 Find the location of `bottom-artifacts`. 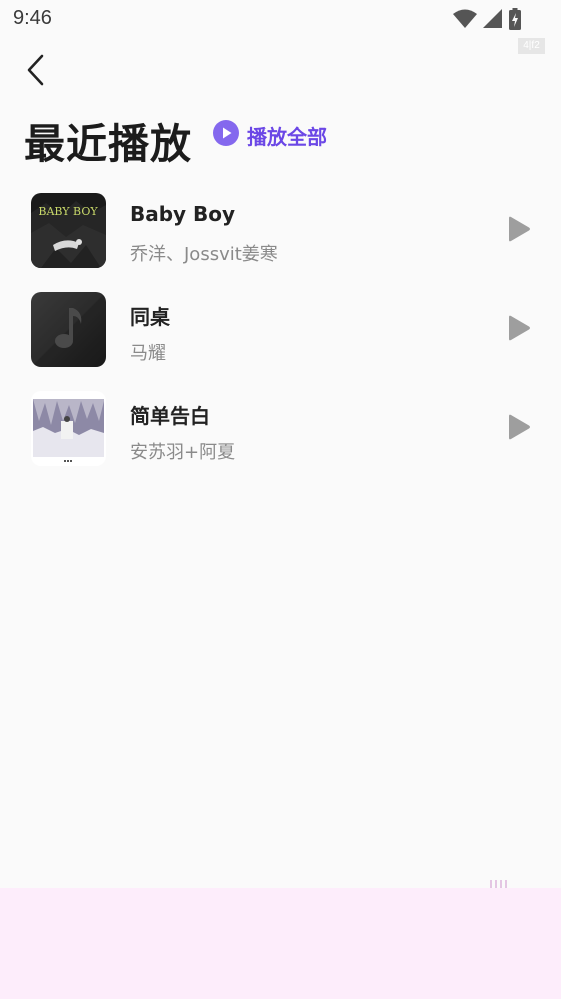

bottom-artifacts is located at coordinates (518, 884).